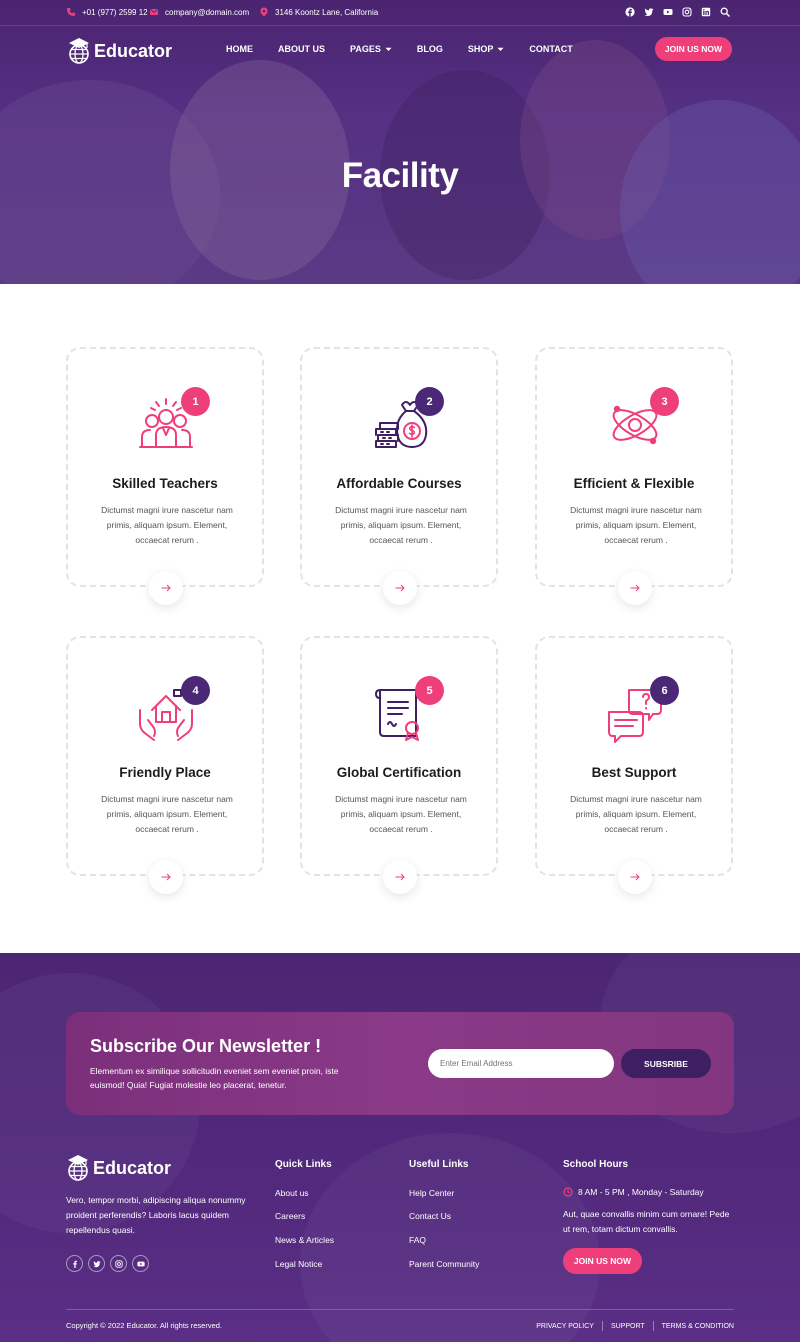  Describe the element at coordinates (292, 1193) in the screenshot. I see `footer-link-about: About us` at that location.